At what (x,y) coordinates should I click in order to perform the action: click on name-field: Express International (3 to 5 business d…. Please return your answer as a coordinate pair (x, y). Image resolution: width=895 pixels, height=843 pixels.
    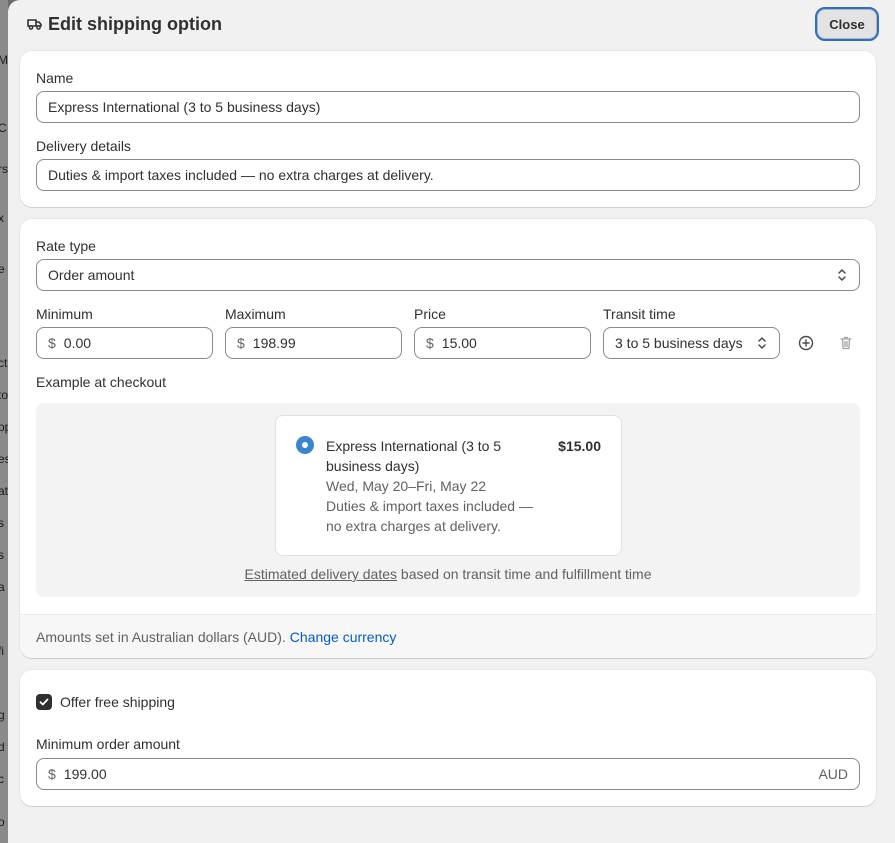
    Looking at the image, I should click on (448, 107).